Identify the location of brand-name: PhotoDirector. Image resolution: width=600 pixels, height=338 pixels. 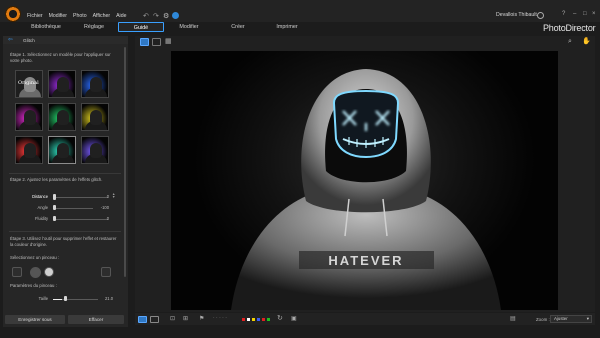
(569, 28).